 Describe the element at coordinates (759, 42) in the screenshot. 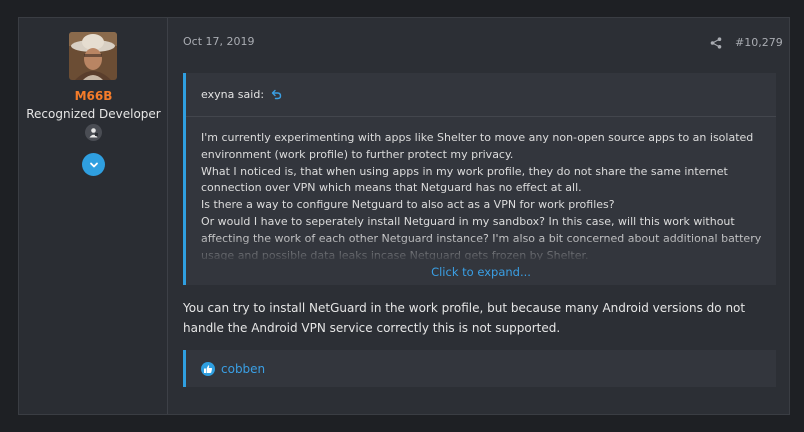

I see `post-number-link: #10,279` at that location.